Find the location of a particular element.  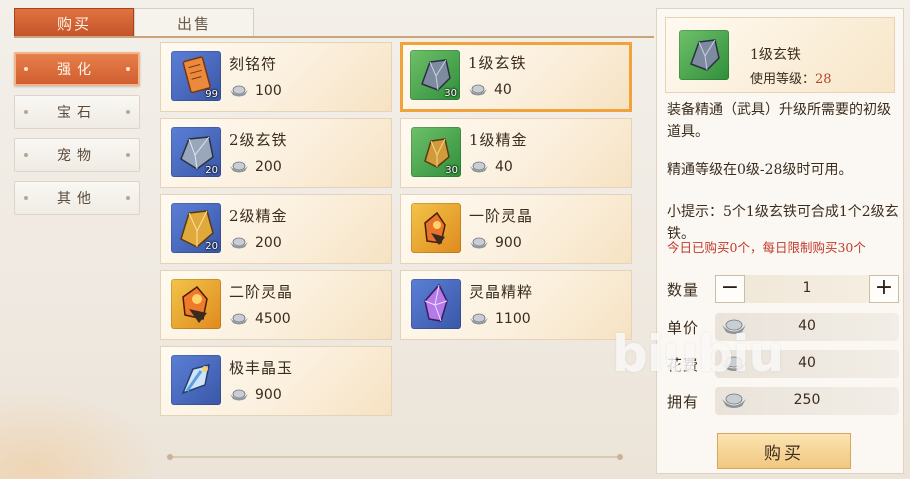

shop-item: 99 刻铭符 100 is located at coordinates (276, 77).